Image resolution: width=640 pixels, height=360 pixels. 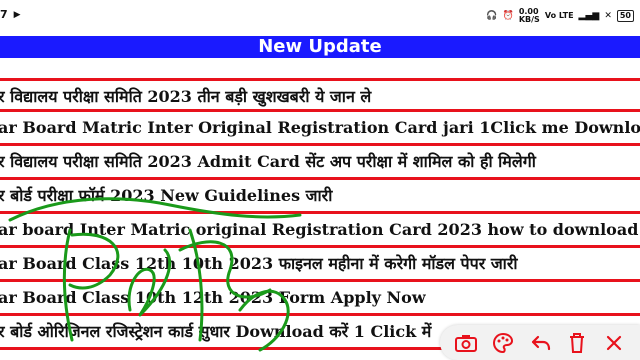 What do you see at coordinates (577, 343) in the screenshot?
I see `trash-icon` at bounding box center [577, 343].